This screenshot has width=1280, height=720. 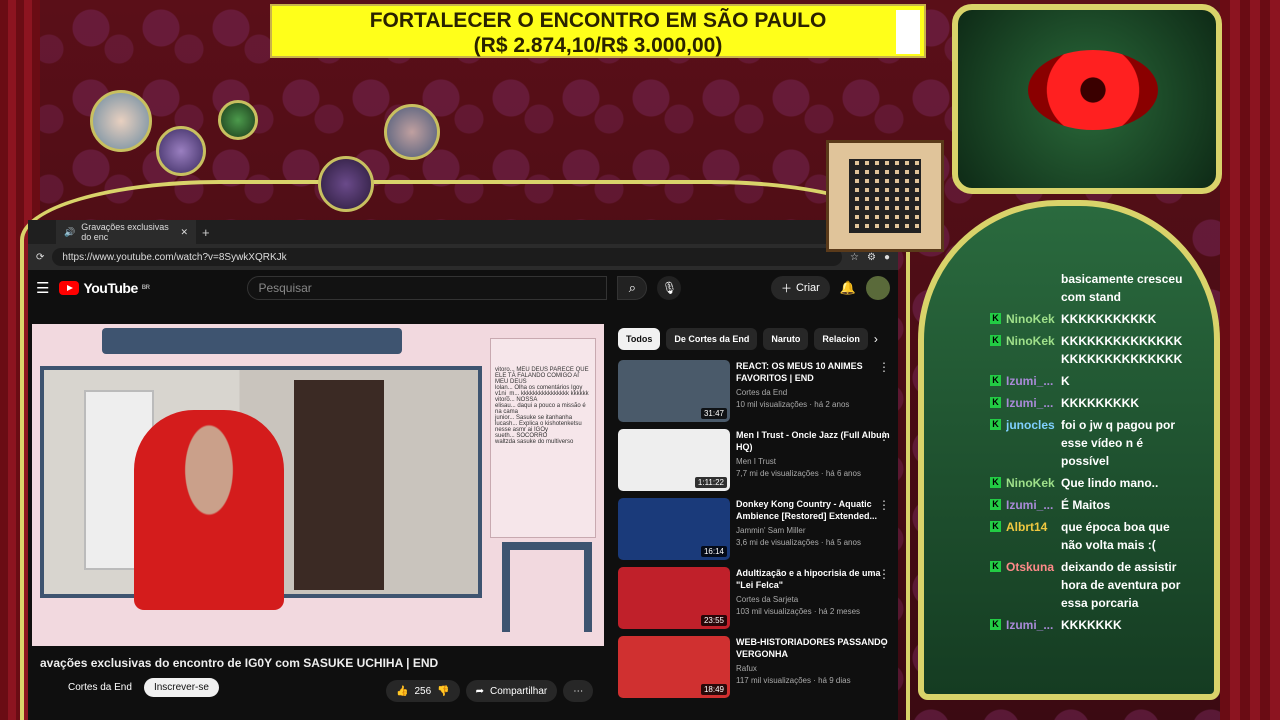 What do you see at coordinates (848, 288) in the screenshot?
I see `bell-icon: 🔔` at bounding box center [848, 288].